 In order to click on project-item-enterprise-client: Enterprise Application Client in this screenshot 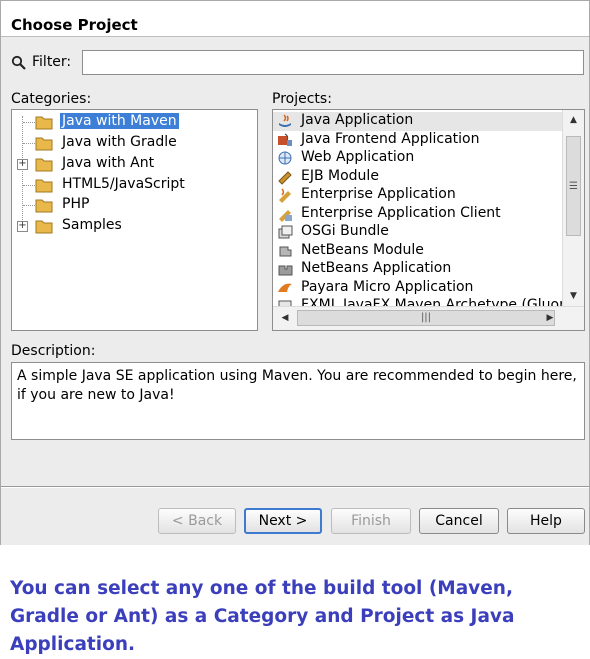, I will do `click(417, 214)`.